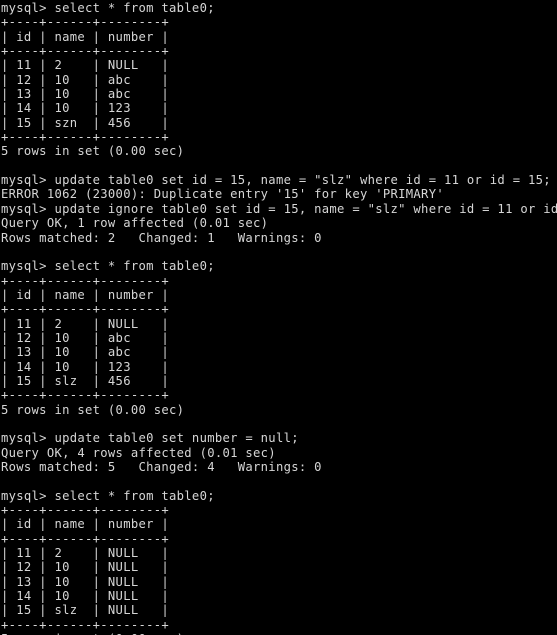 This screenshot has height=635, width=557. I want to click on terminal-line: | 15 | slz | 456 |, so click(85, 380).